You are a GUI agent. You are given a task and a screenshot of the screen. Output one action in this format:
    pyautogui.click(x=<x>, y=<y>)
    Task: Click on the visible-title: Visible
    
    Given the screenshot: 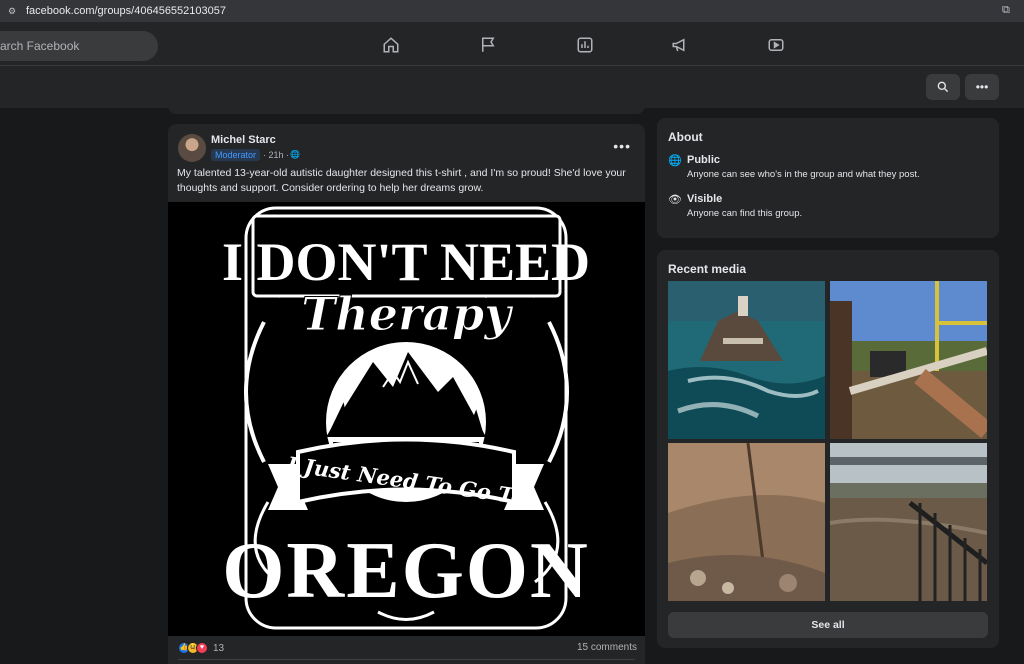 What is the action you would take?
    pyautogui.click(x=705, y=199)
    